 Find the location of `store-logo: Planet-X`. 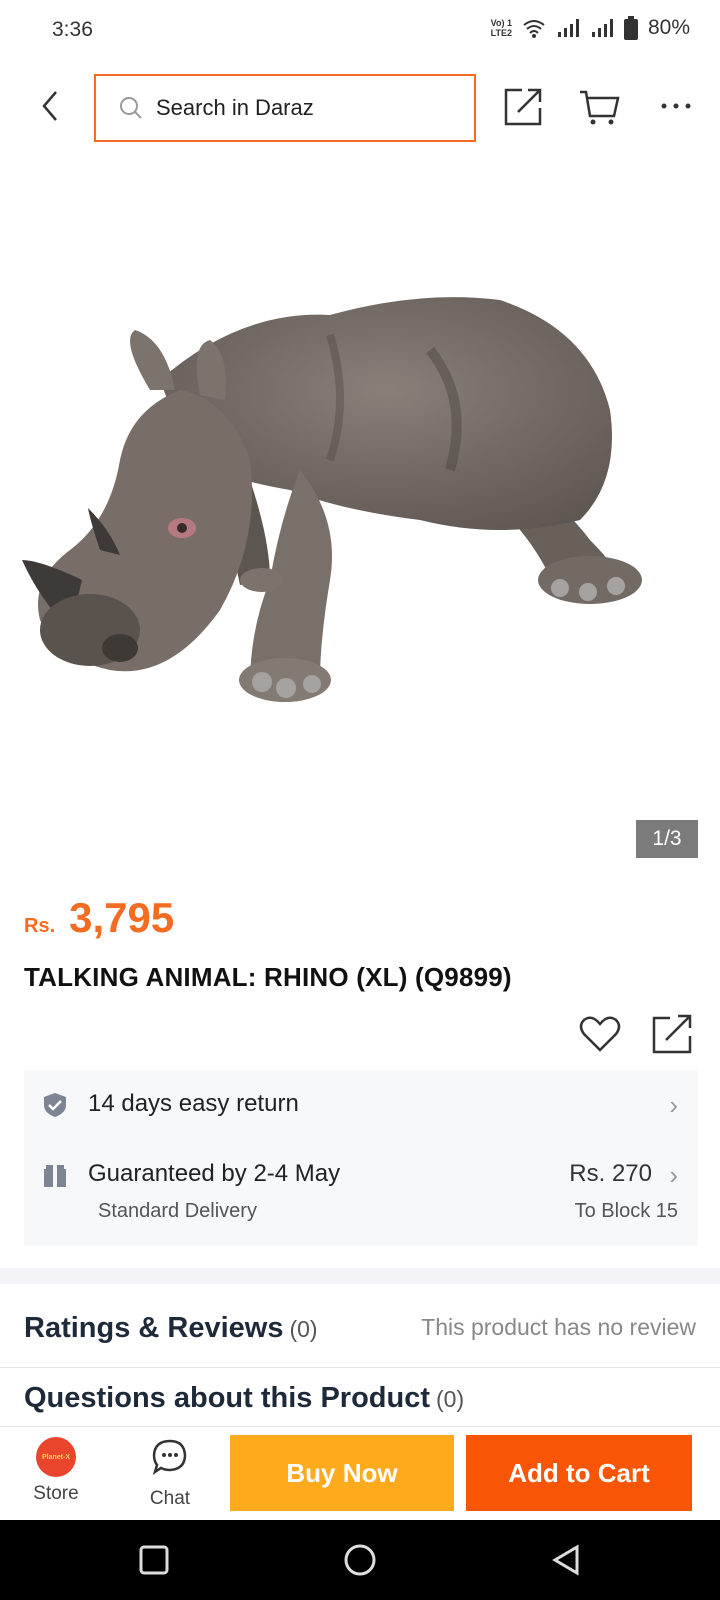

store-logo: Planet-X is located at coordinates (56, 1457).